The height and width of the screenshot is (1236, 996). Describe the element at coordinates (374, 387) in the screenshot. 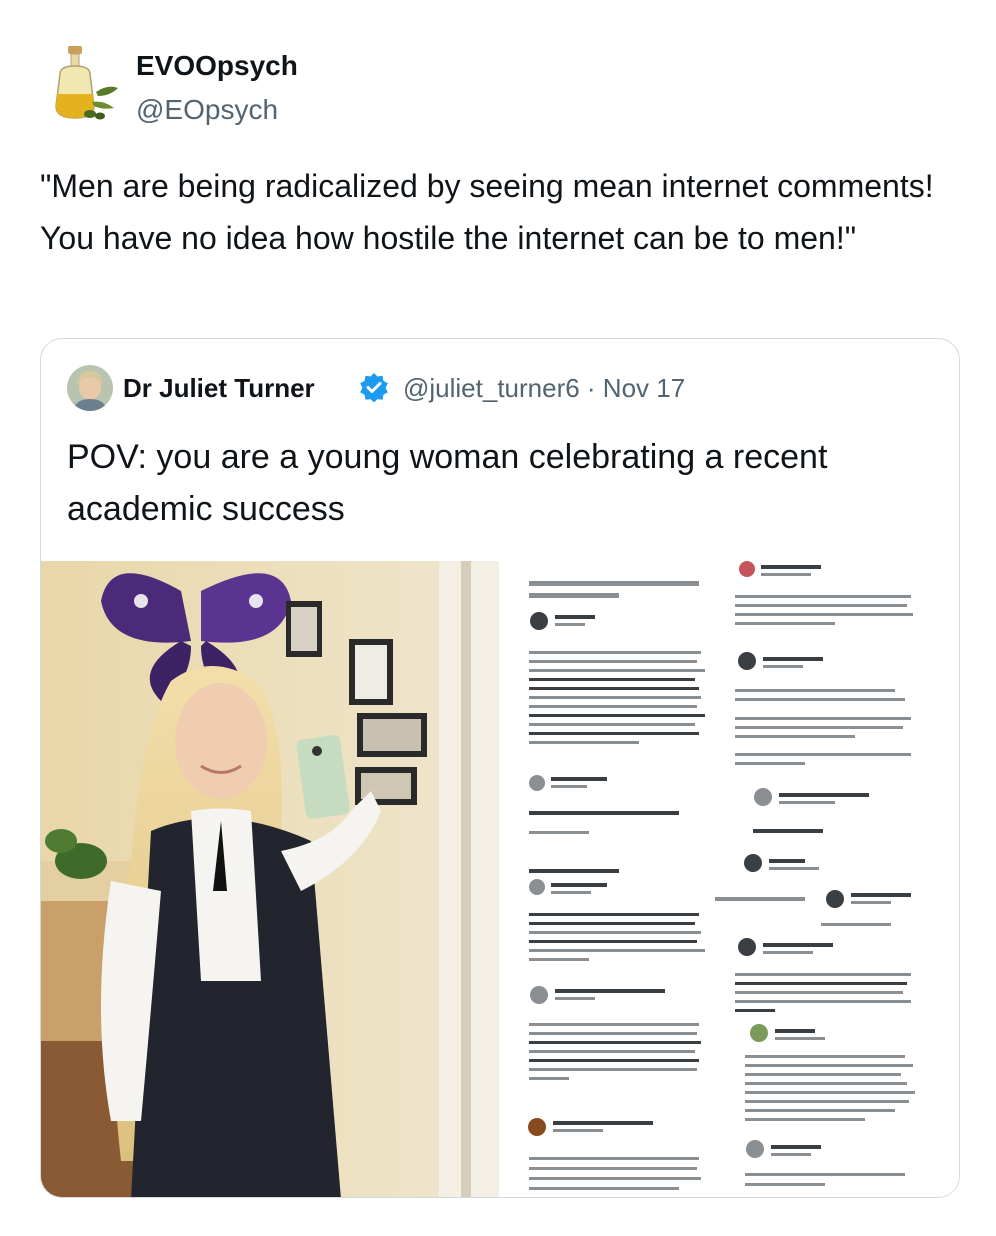

I see `verified-badge-icon` at that location.